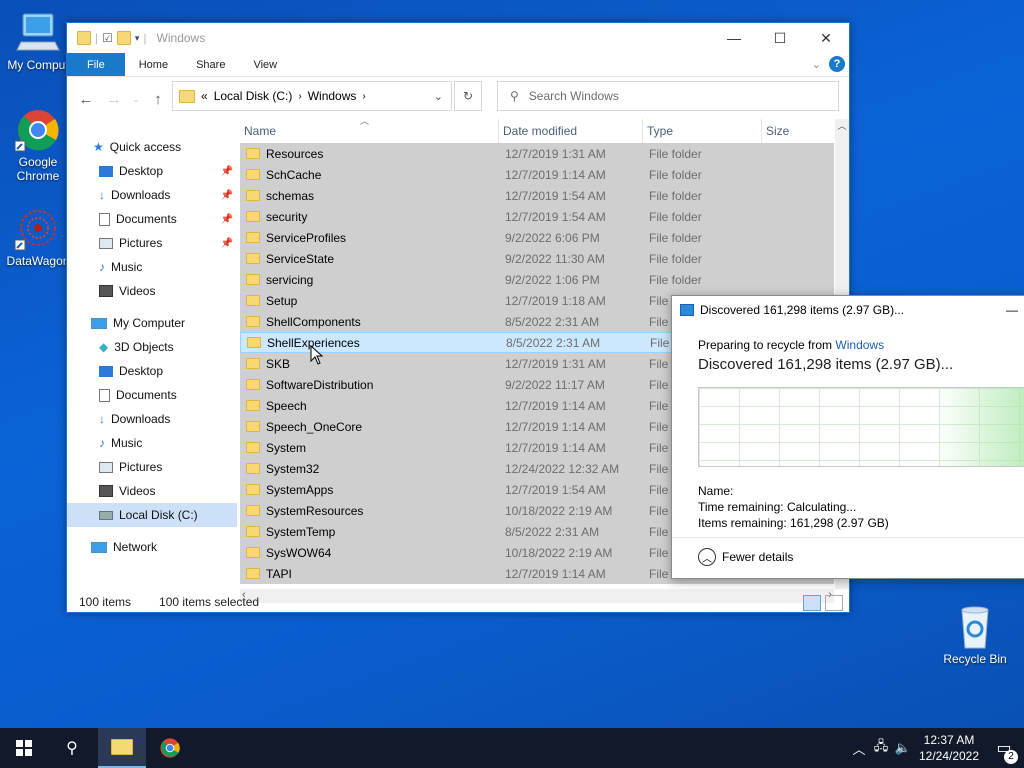 This screenshot has height=768, width=1024. Describe the element at coordinates (702, 131) in the screenshot. I see `column-type: Type` at that location.